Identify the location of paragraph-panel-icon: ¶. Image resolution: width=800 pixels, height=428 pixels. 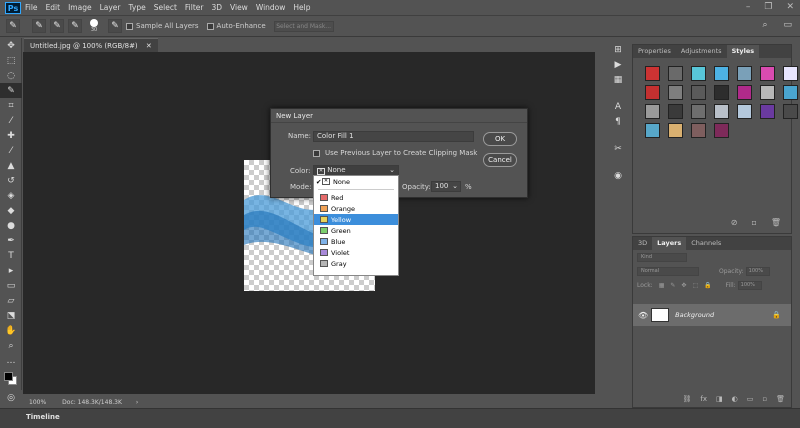
(618, 121).